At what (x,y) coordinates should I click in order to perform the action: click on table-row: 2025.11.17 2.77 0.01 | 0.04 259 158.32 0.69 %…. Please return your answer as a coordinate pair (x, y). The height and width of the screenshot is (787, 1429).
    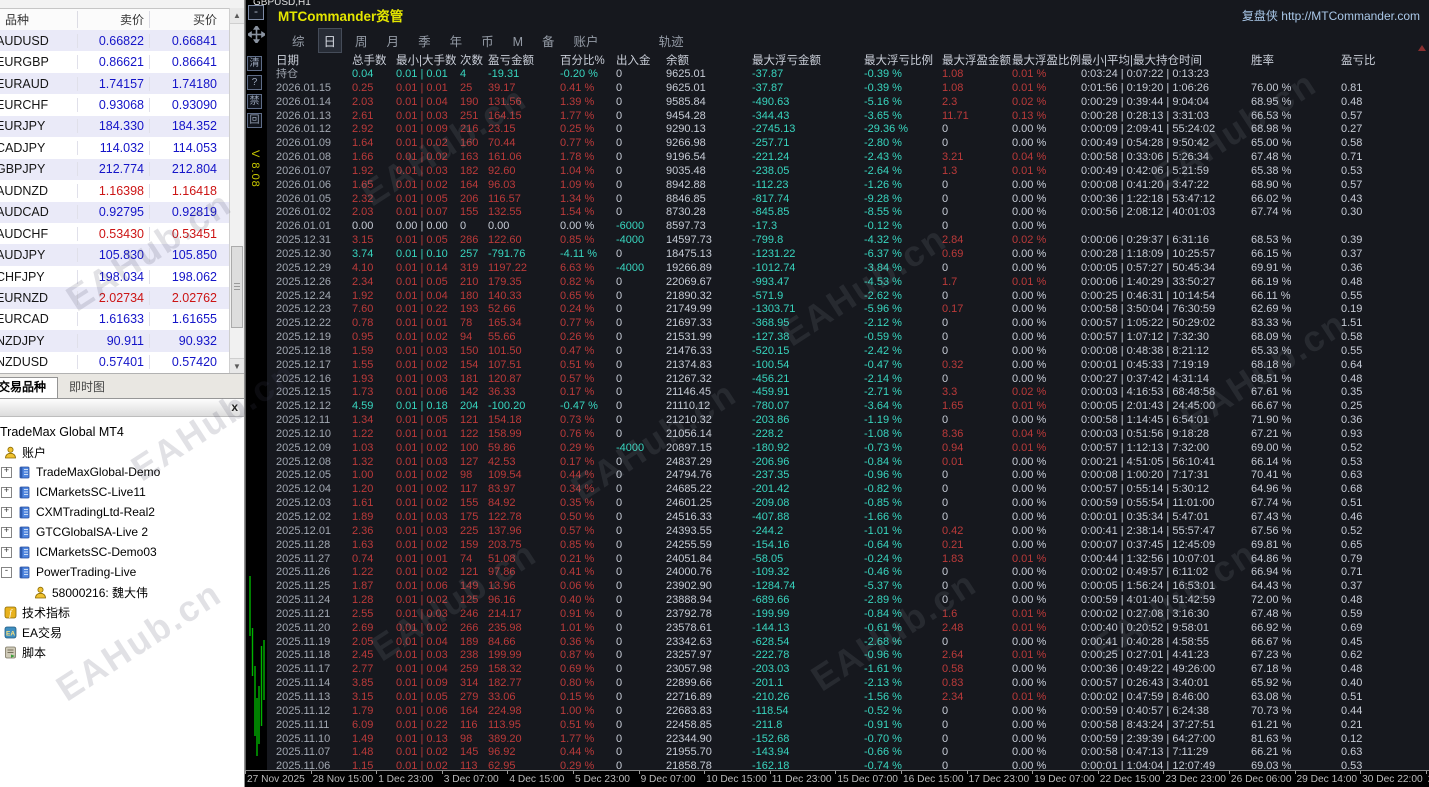
    Looking at the image, I should click on (848, 670).